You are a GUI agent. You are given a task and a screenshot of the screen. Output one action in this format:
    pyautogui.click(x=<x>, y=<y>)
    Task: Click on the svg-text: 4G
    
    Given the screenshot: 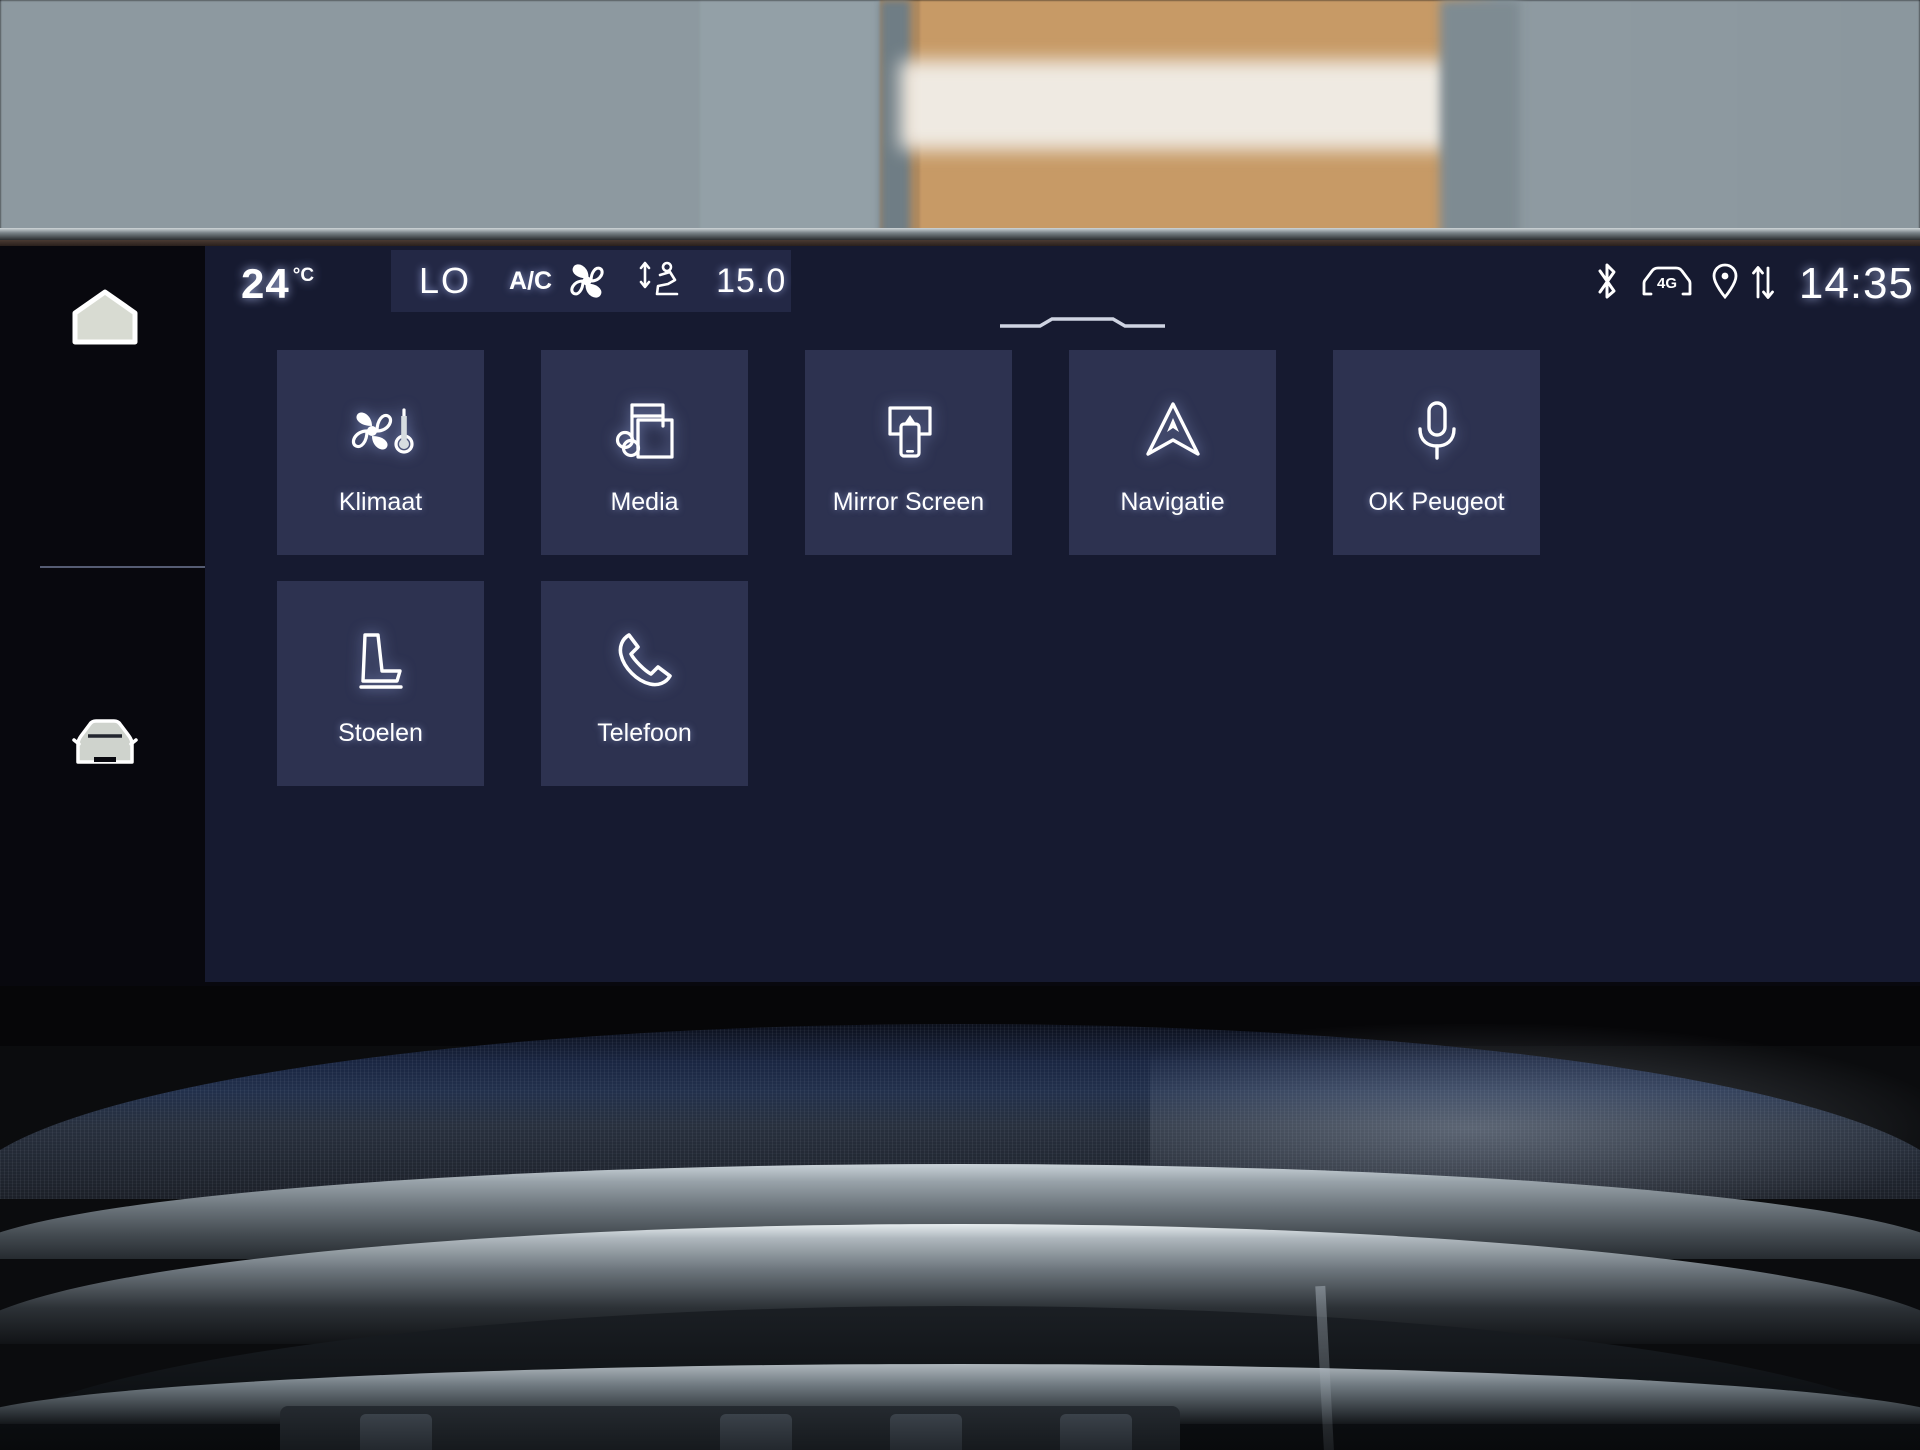 What is the action you would take?
    pyautogui.click(x=1667, y=283)
    